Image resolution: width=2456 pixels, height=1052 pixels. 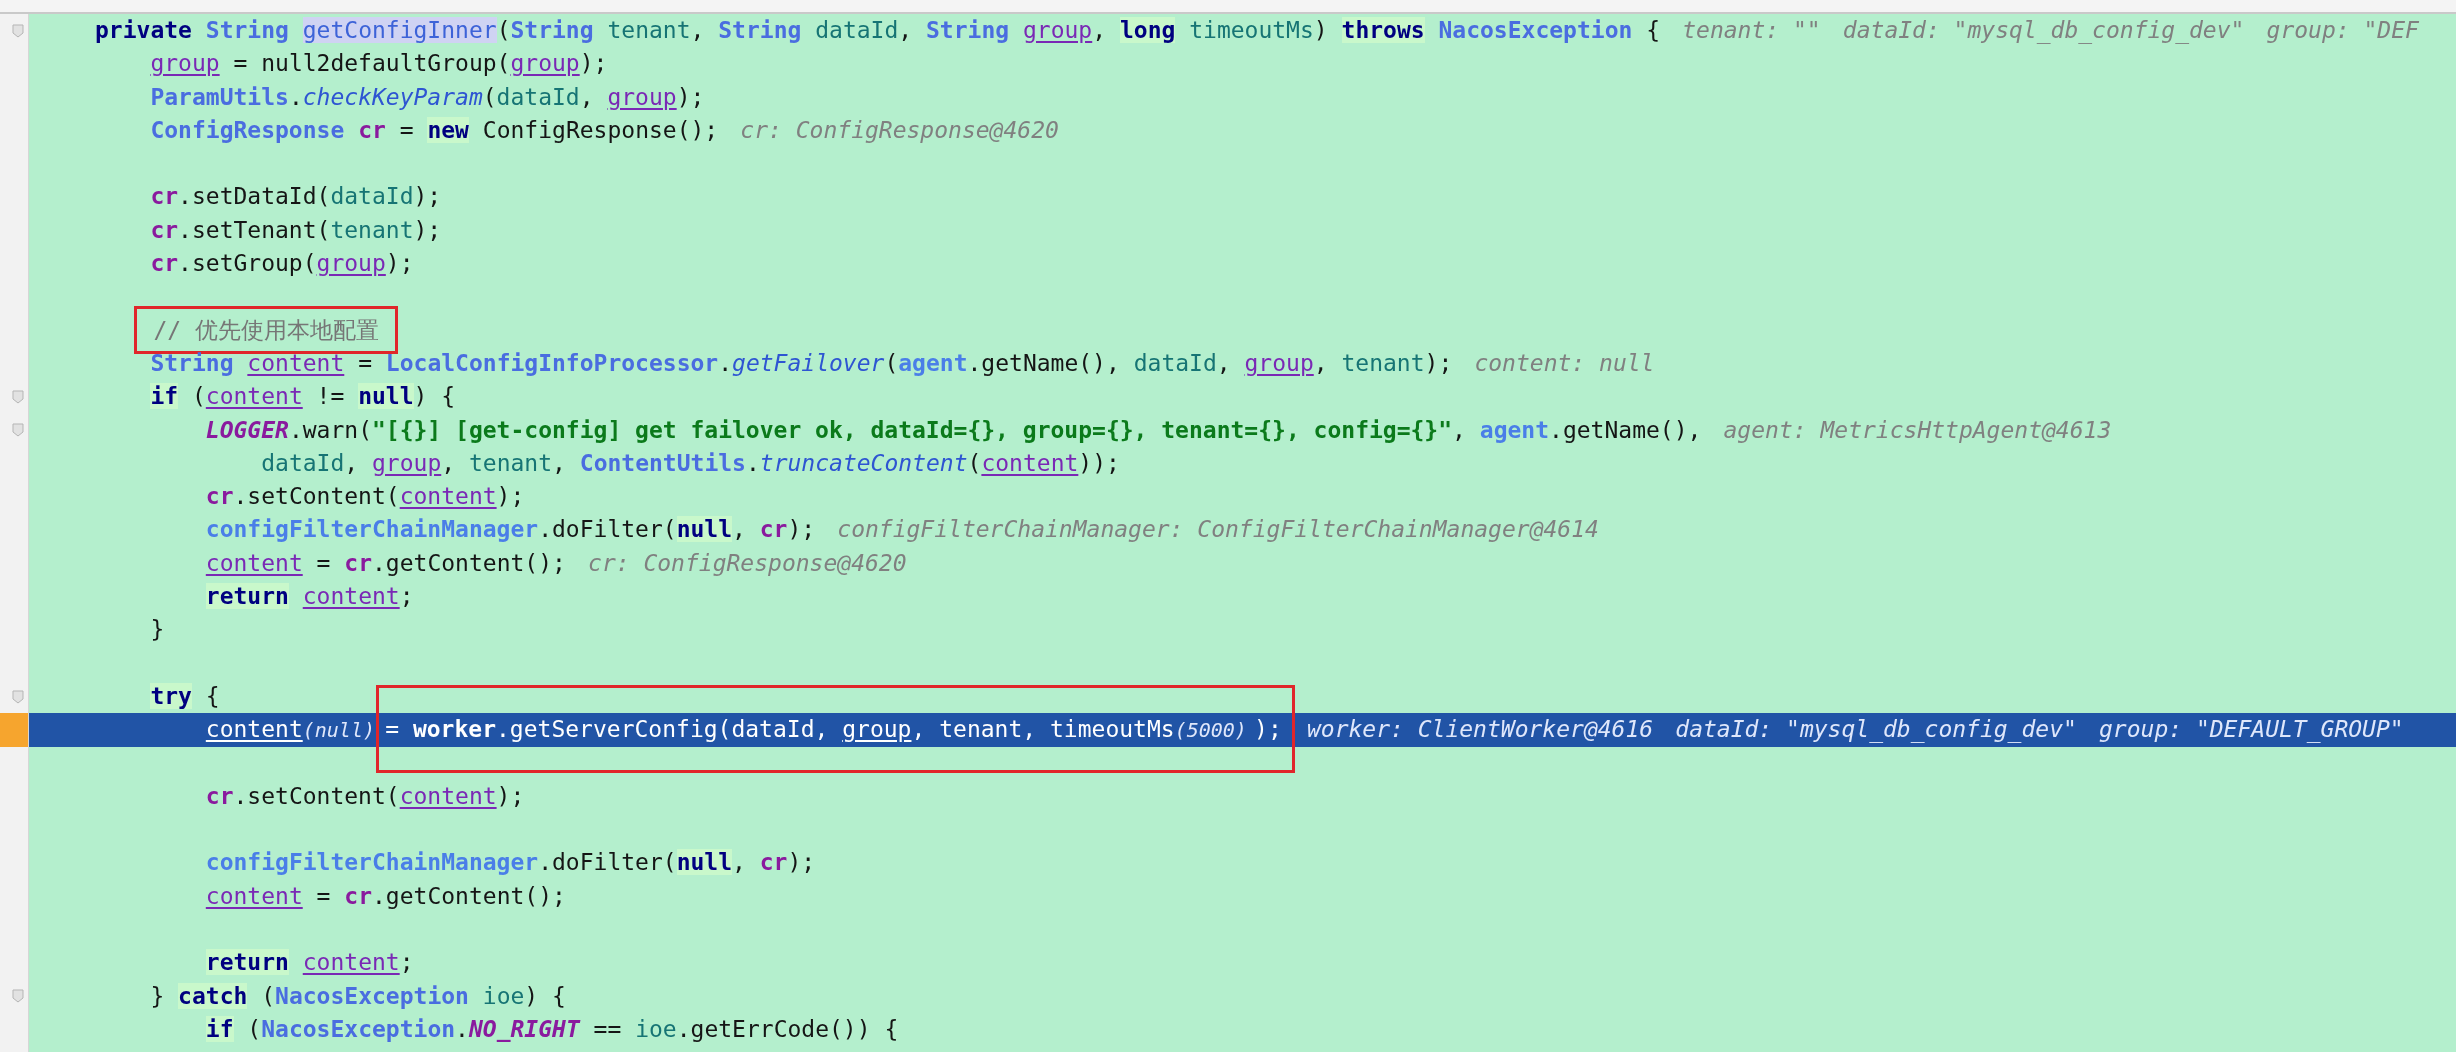 What do you see at coordinates (448, 129) in the screenshot?
I see `keyword: new` at bounding box center [448, 129].